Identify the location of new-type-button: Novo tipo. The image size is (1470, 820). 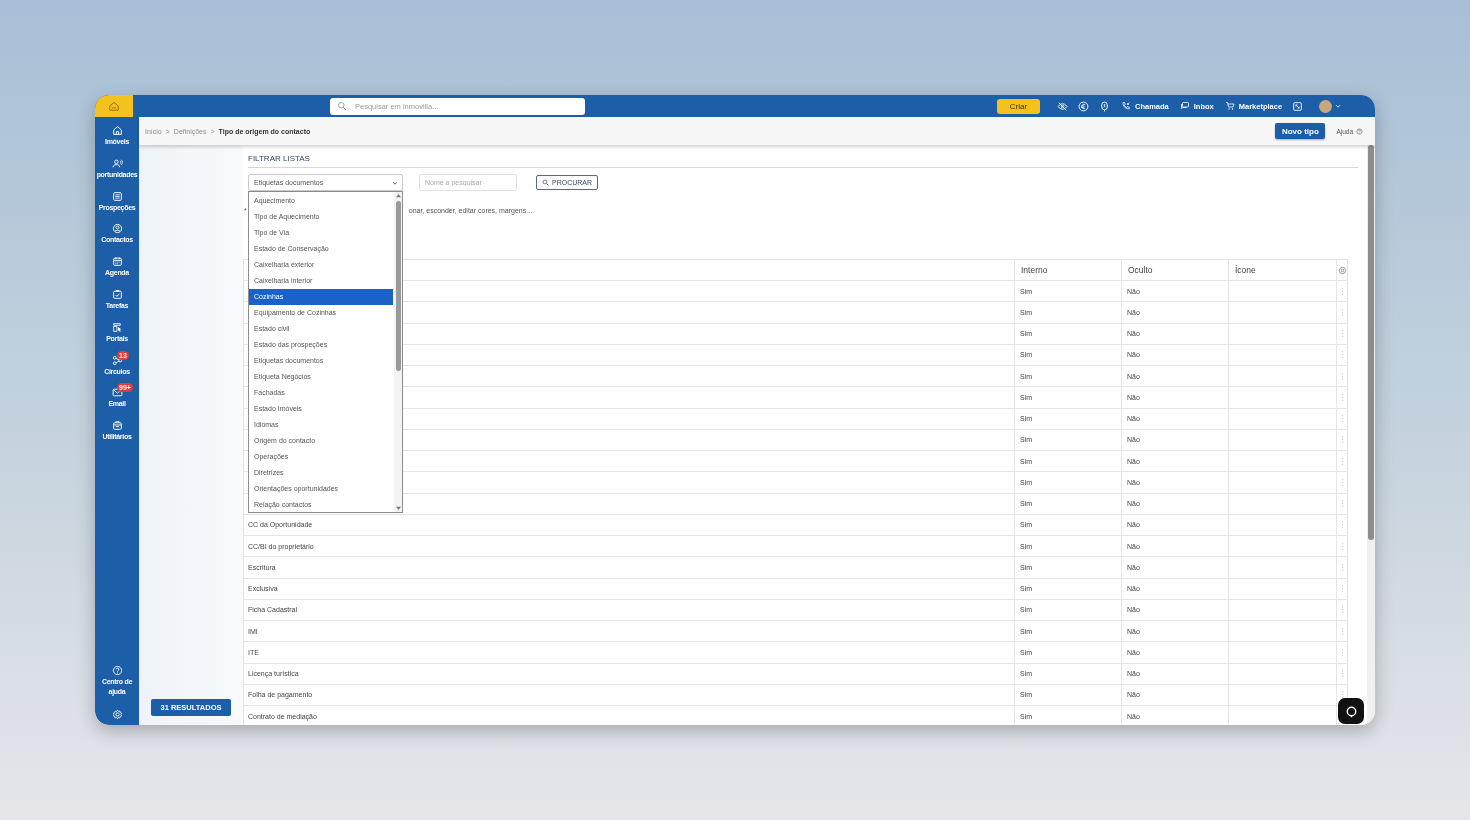
(1300, 131).